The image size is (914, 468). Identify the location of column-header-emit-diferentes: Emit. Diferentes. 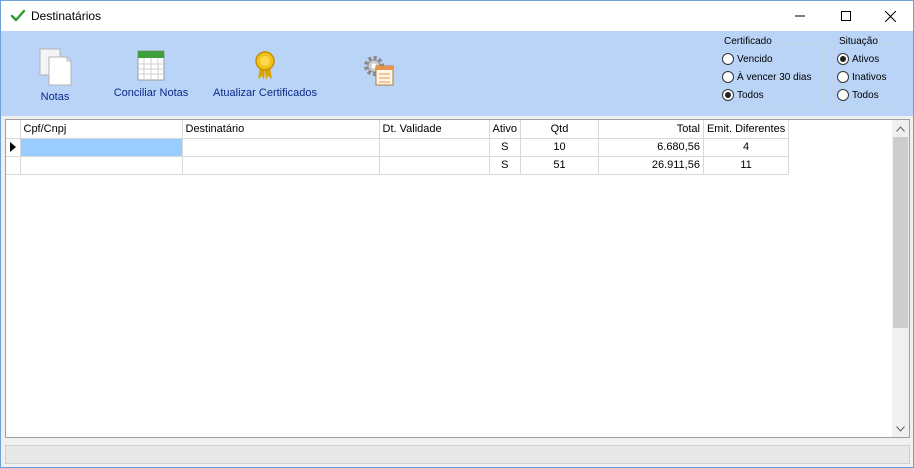
(746, 129).